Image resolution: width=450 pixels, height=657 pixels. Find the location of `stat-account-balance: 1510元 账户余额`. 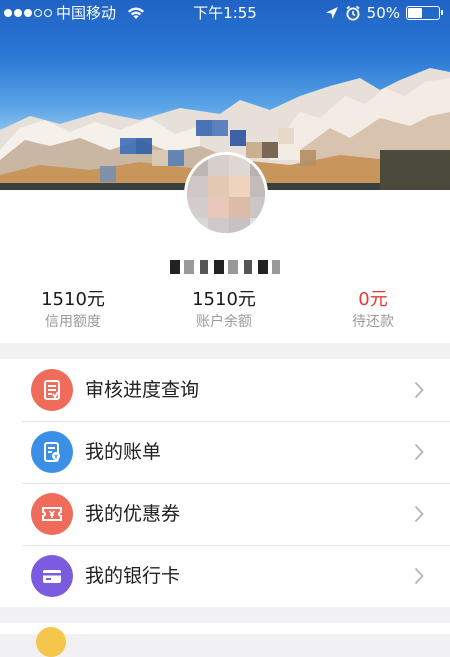

stat-account-balance: 1510元 账户余额 is located at coordinates (224, 310).